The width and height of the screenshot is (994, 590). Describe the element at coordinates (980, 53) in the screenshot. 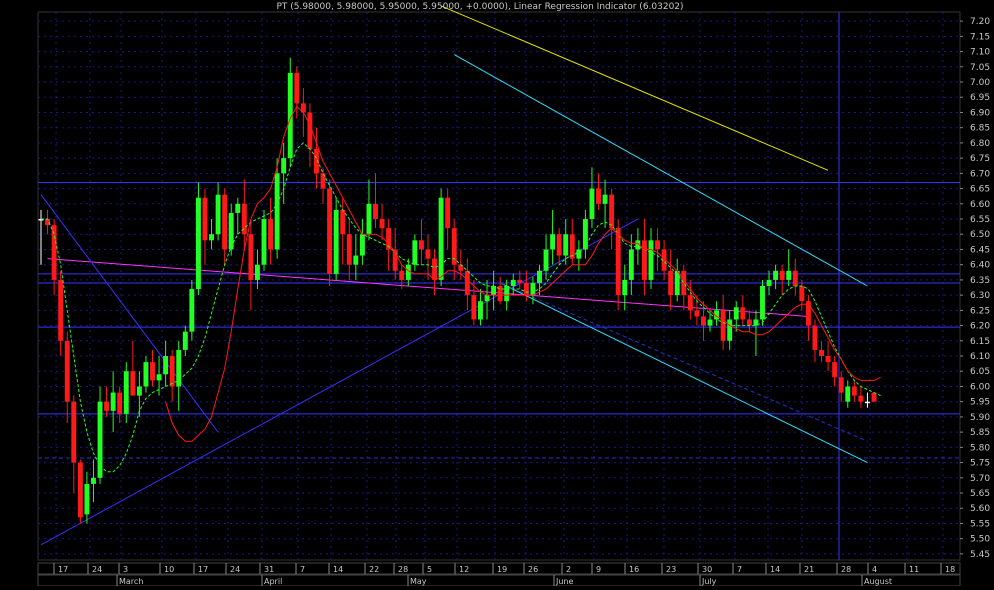

I see `y-tick-label: 7.10` at that location.